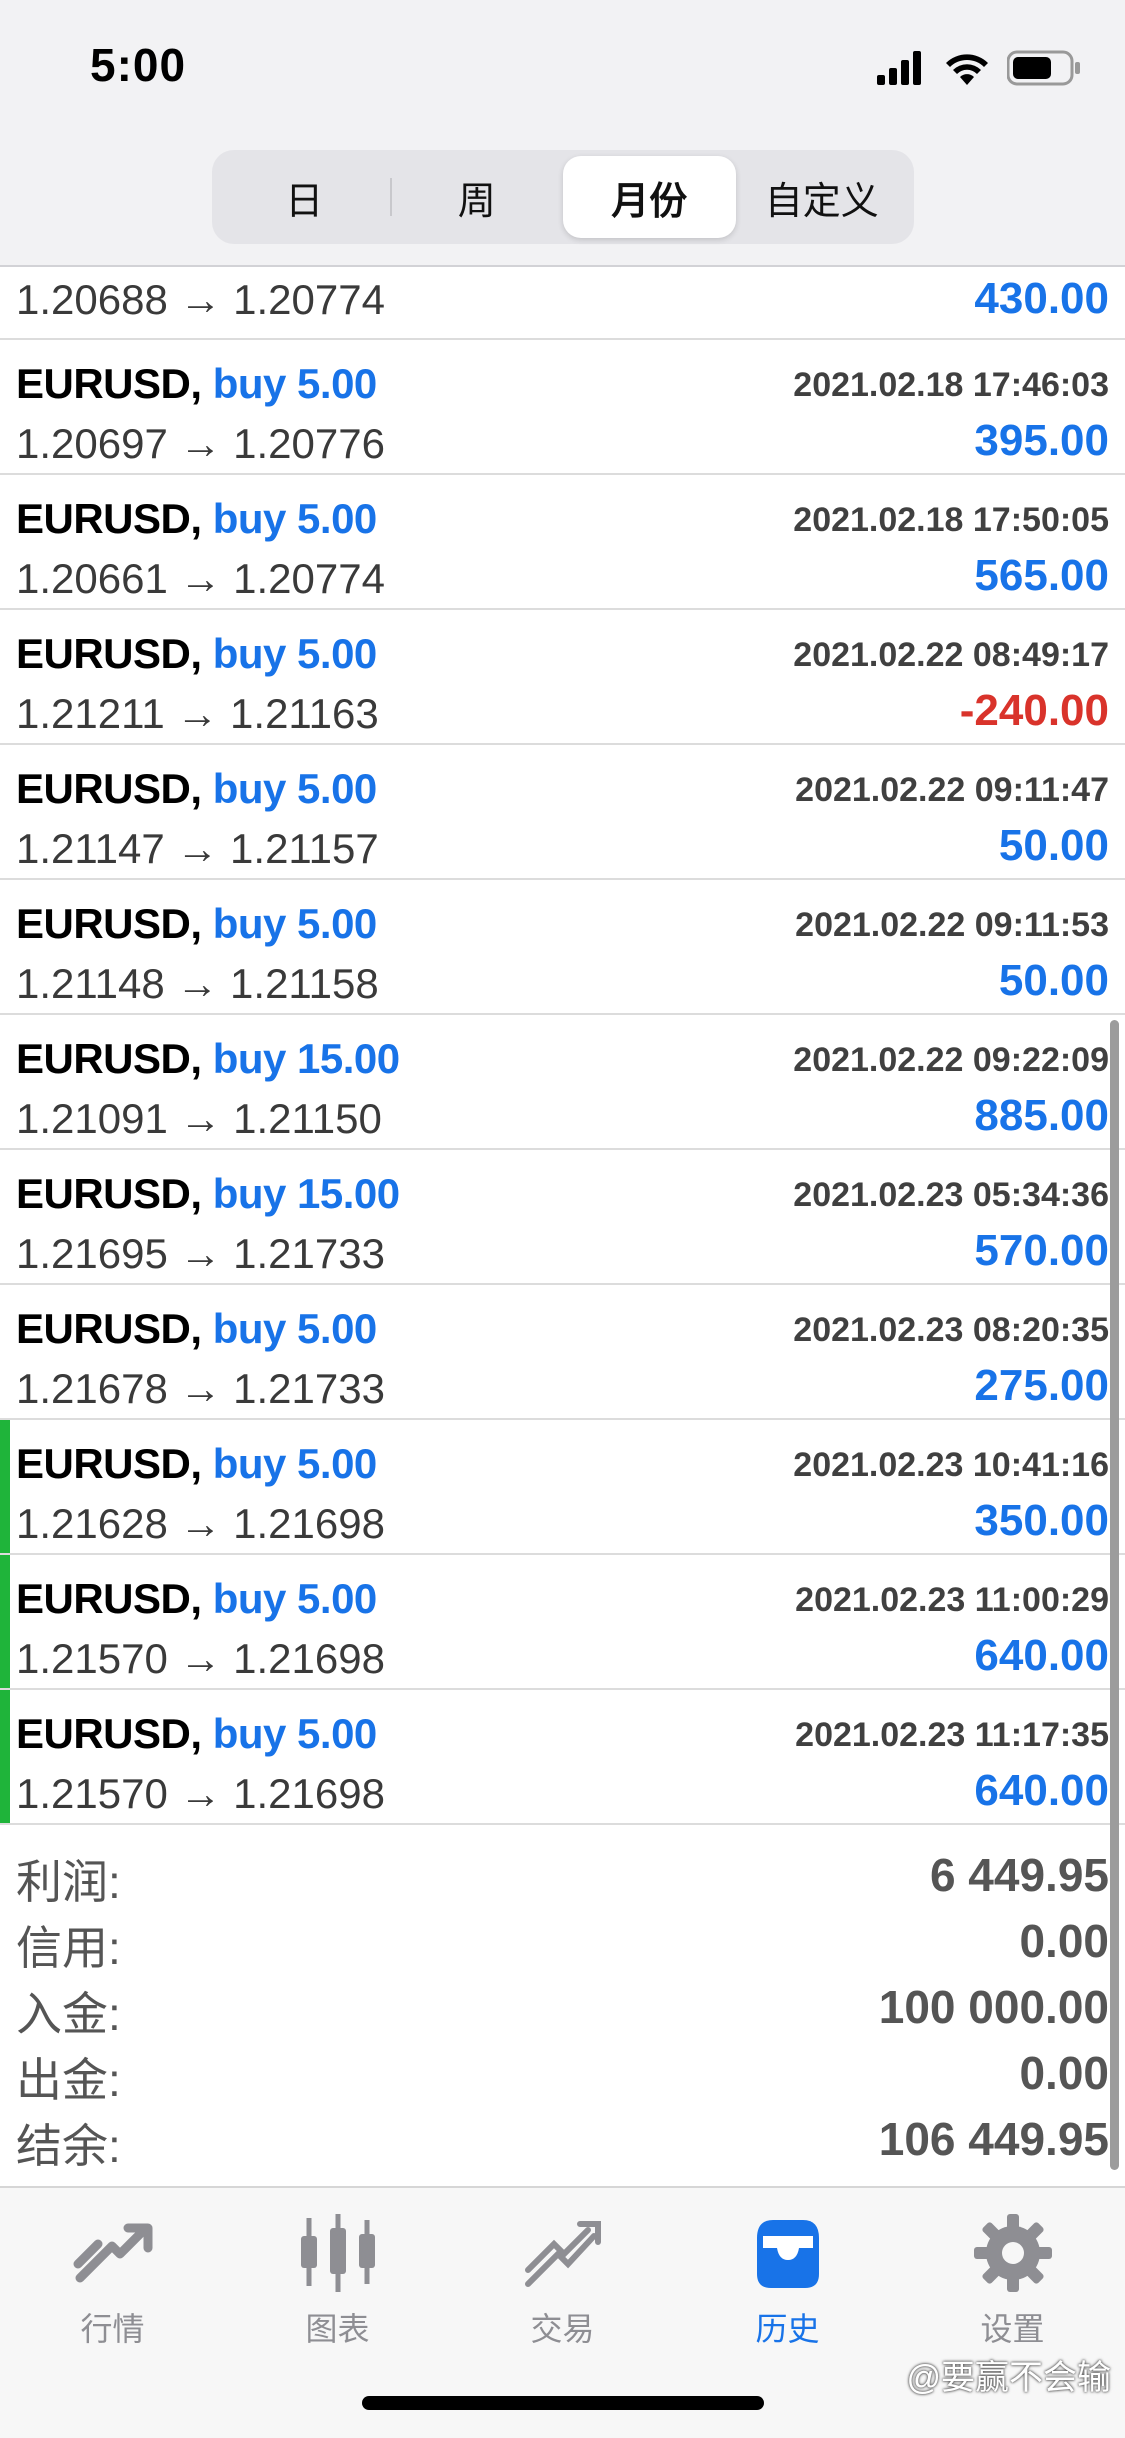 The width and height of the screenshot is (1125, 2438). I want to click on wifi-icon, so click(967, 69).